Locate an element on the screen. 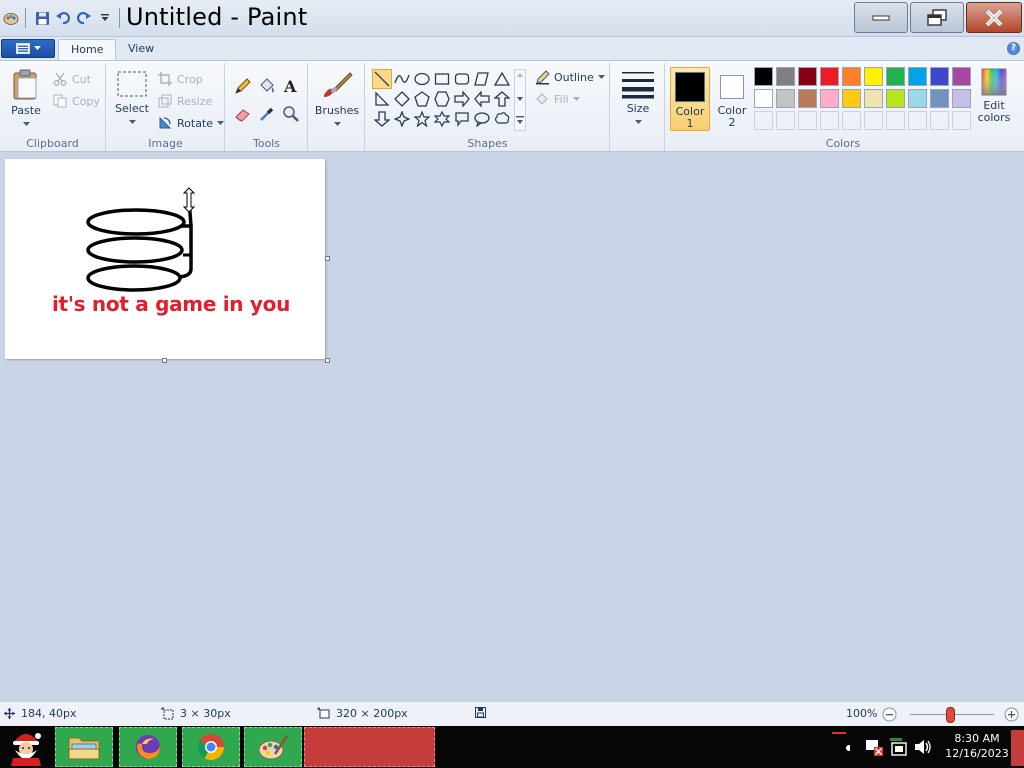  four-point-star-shape is located at coordinates (402, 119).